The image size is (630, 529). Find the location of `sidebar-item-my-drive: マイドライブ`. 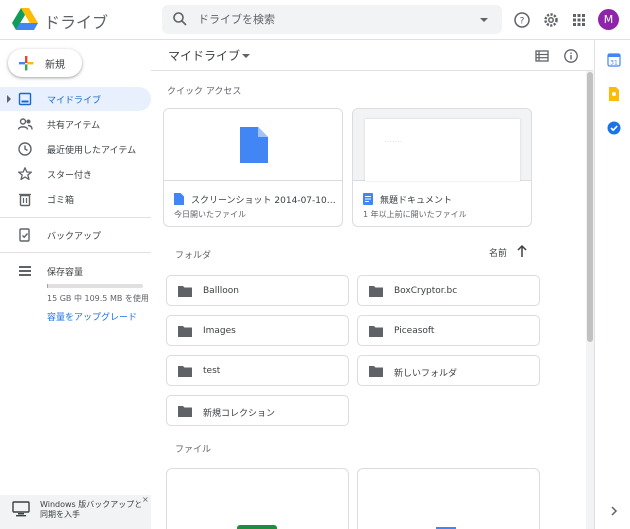

sidebar-item-my-drive: マイドライブ is located at coordinates (75, 99).